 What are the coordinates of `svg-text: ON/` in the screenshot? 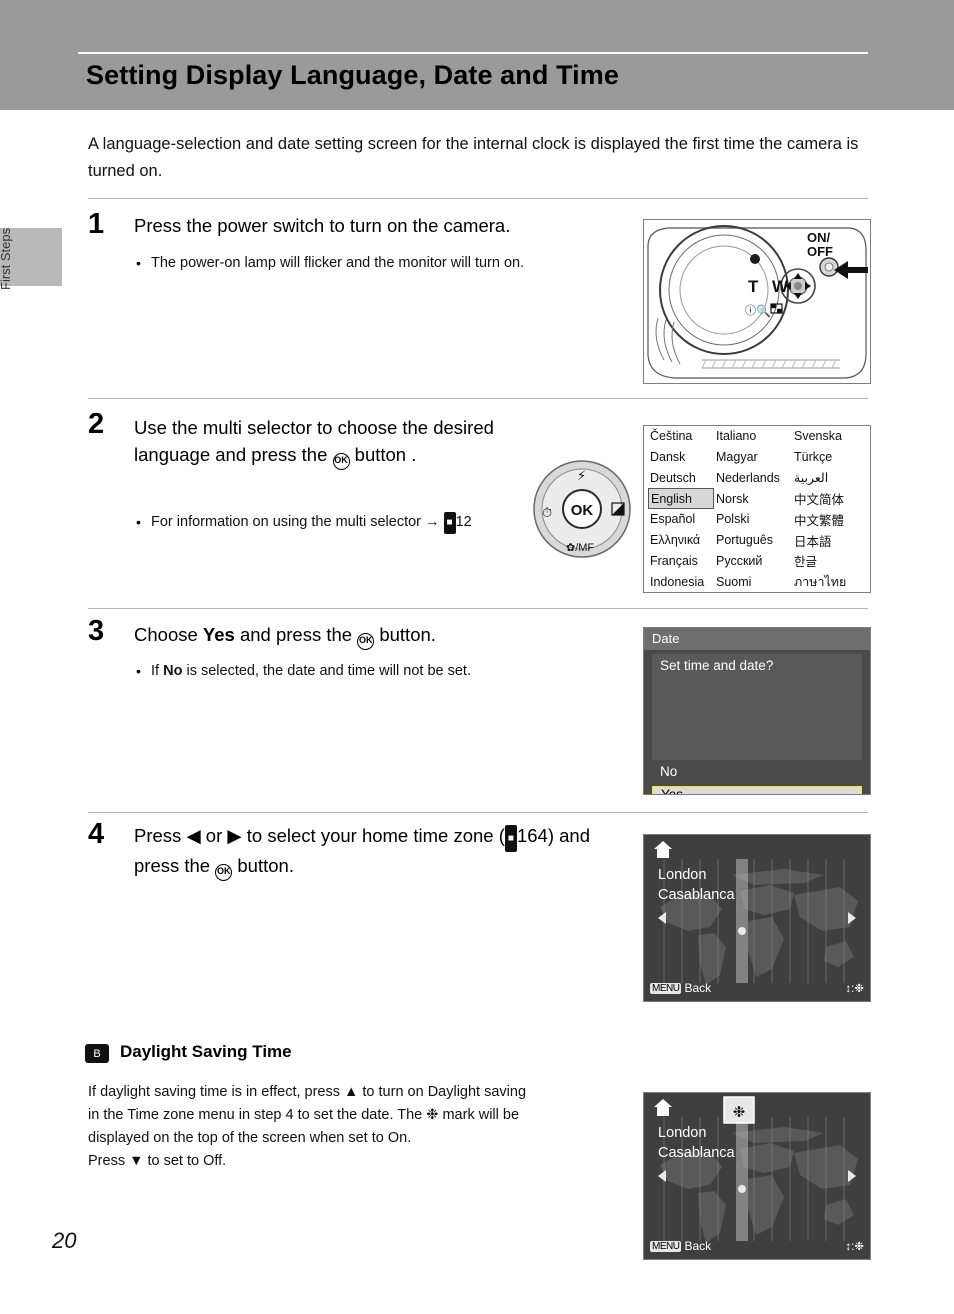 It's located at (819, 237).